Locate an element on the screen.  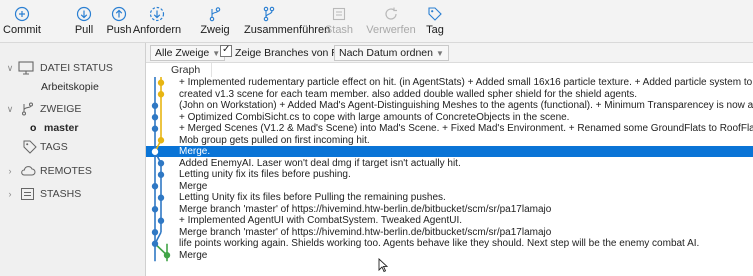
fetch-circle-icon is located at coordinates (157, 14).